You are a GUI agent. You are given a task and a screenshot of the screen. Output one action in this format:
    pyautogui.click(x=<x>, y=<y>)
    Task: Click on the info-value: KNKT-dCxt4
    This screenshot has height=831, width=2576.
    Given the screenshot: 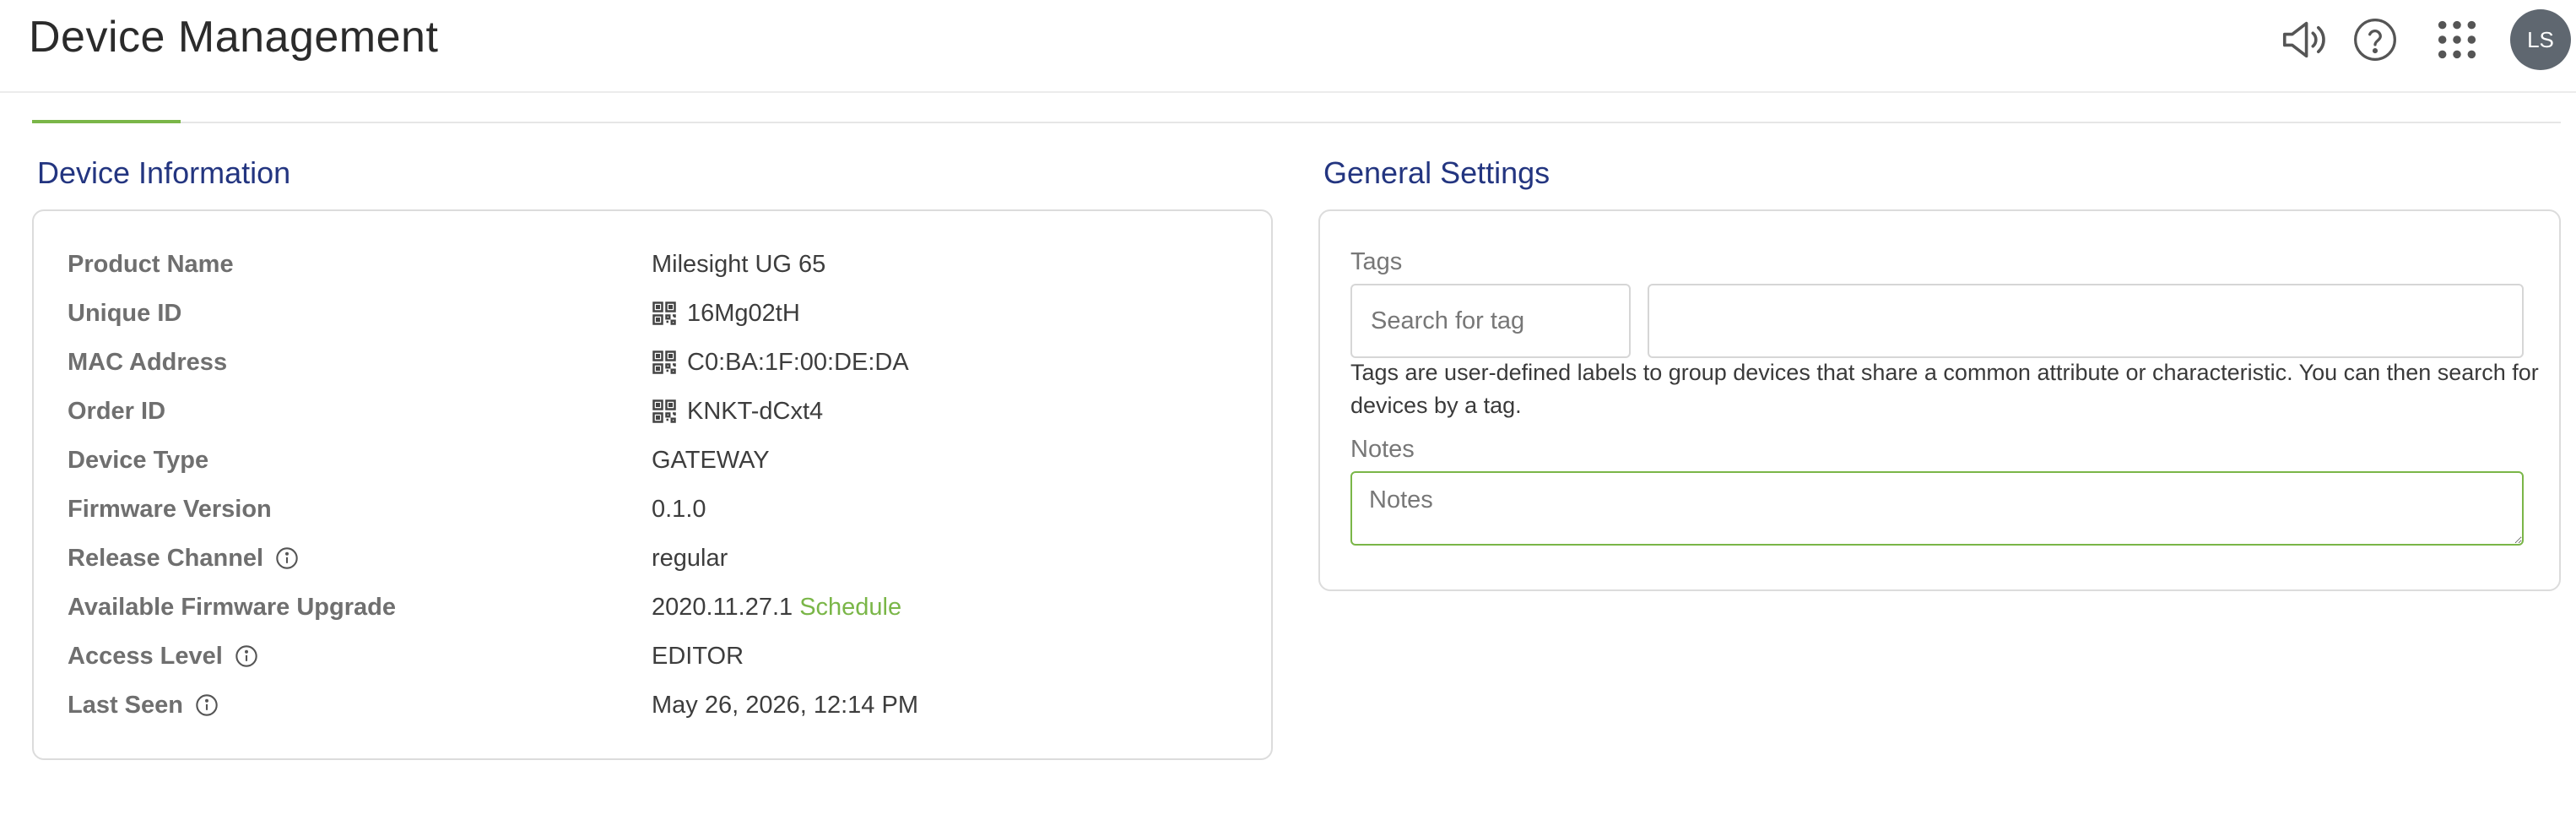 What is the action you would take?
    pyautogui.click(x=737, y=412)
    